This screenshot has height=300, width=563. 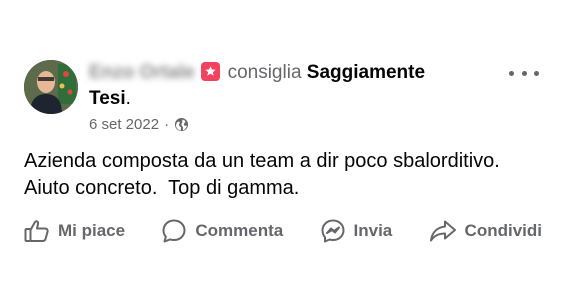 What do you see at coordinates (366, 72) in the screenshot?
I see `page-name-first: Saggiamente` at bounding box center [366, 72].